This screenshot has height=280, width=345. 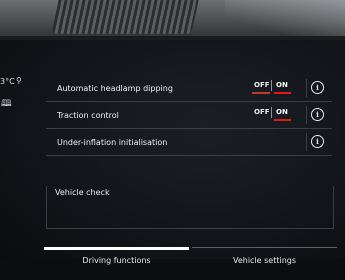 What do you see at coordinates (190, 207) in the screenshot?
I see `setting-row-vehicle-check: Vehicle check` at bounding box center [190, 207].